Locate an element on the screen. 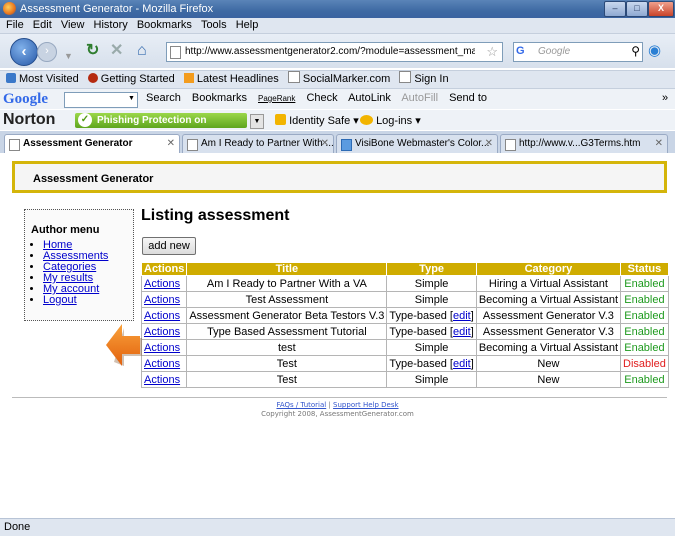  search-box: G Google ⚲ is located at coordinates (578, 52).